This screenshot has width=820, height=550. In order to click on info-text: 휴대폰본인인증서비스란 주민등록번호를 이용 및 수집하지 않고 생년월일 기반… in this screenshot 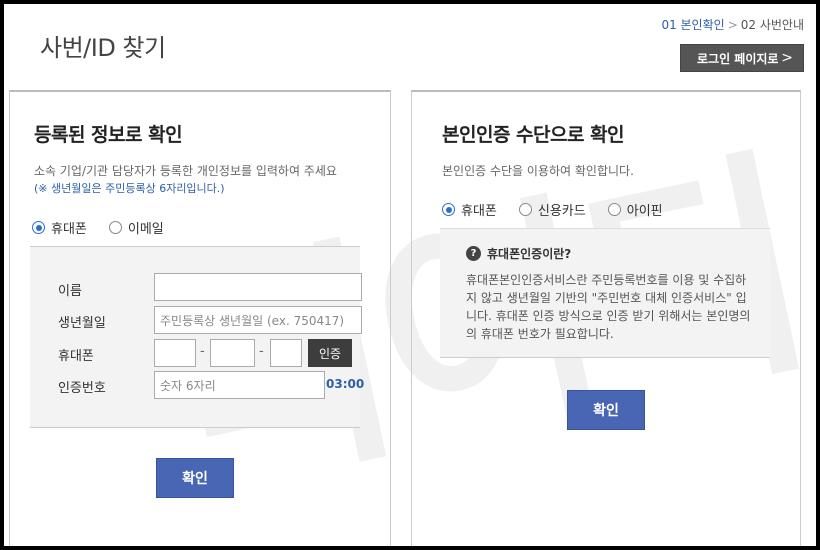, I will do `click(608, 307)`.